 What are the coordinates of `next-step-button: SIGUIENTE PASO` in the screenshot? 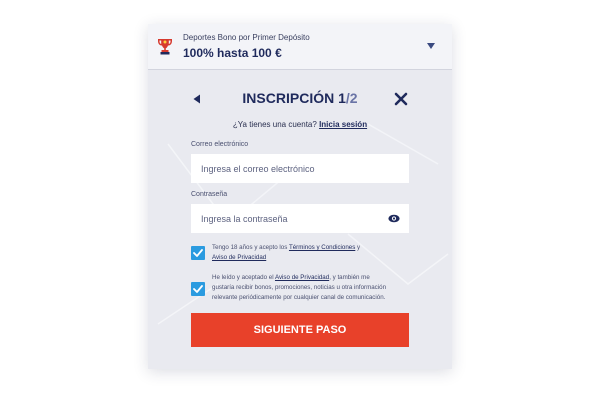 It's located at (300, 330).